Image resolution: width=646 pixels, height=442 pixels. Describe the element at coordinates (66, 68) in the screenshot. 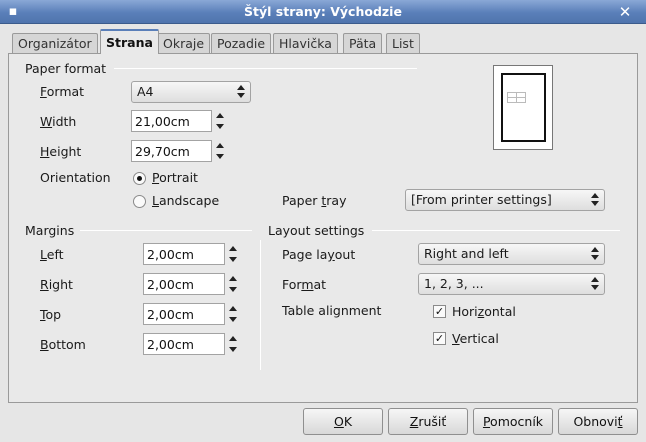

I see `paper-format-heading: Paper format` at that location.